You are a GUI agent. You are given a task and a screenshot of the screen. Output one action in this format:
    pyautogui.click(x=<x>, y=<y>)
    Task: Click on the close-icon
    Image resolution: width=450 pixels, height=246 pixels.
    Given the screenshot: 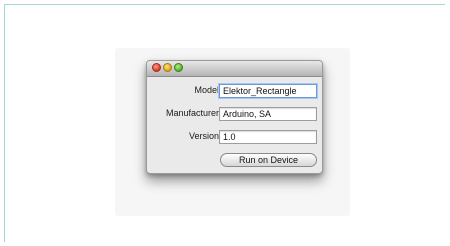 What is the action you would take?
    pyautogui.click(x=156, y=67)
    